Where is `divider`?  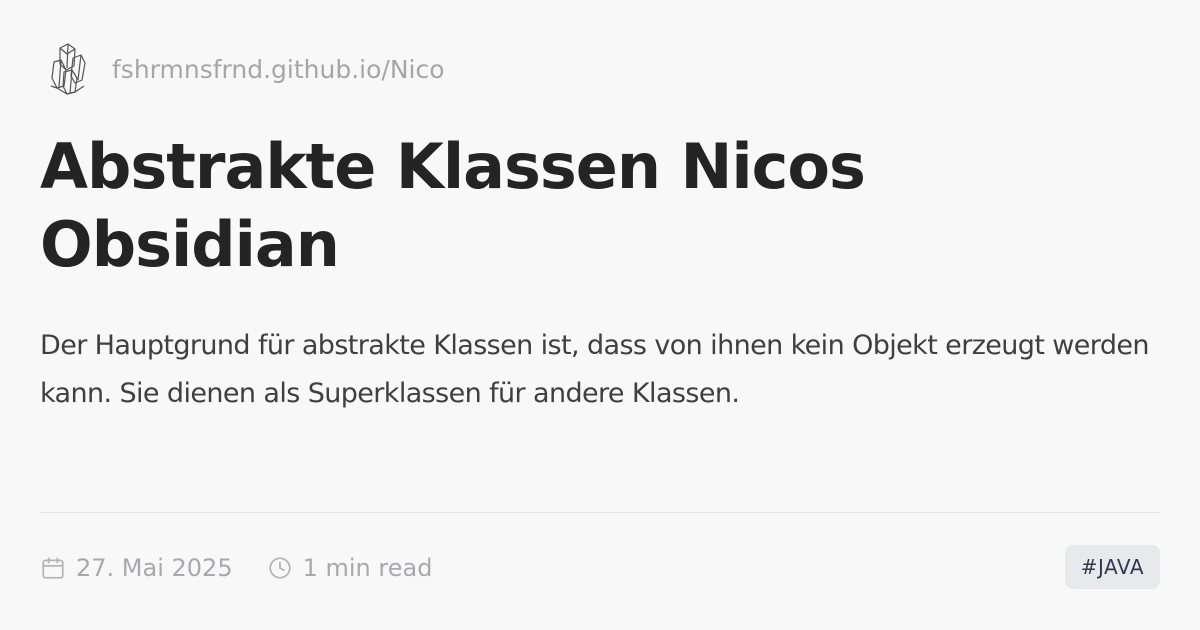 divider is located at coordinates (600, 512).